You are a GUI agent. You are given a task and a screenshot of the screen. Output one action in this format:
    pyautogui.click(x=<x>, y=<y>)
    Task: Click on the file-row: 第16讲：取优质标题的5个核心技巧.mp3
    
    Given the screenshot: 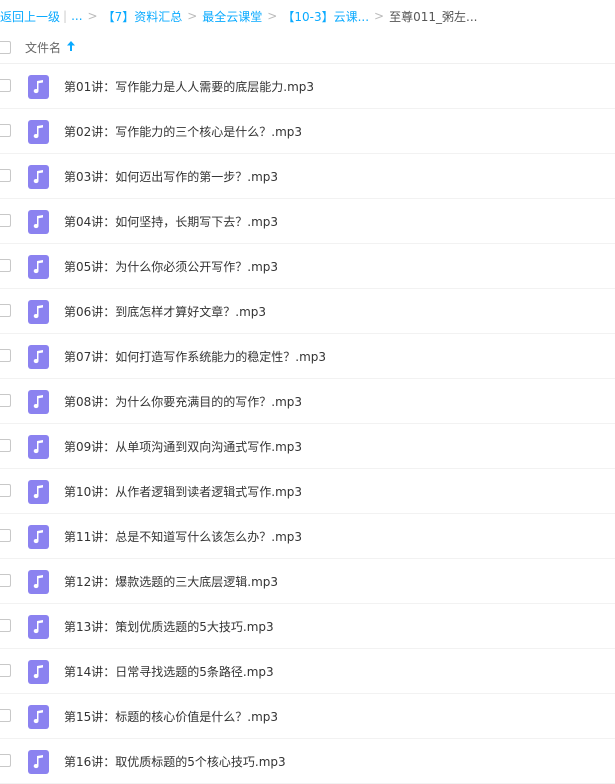 What is the action you would take?
    pyautogui.click(x=307, y=761)
    